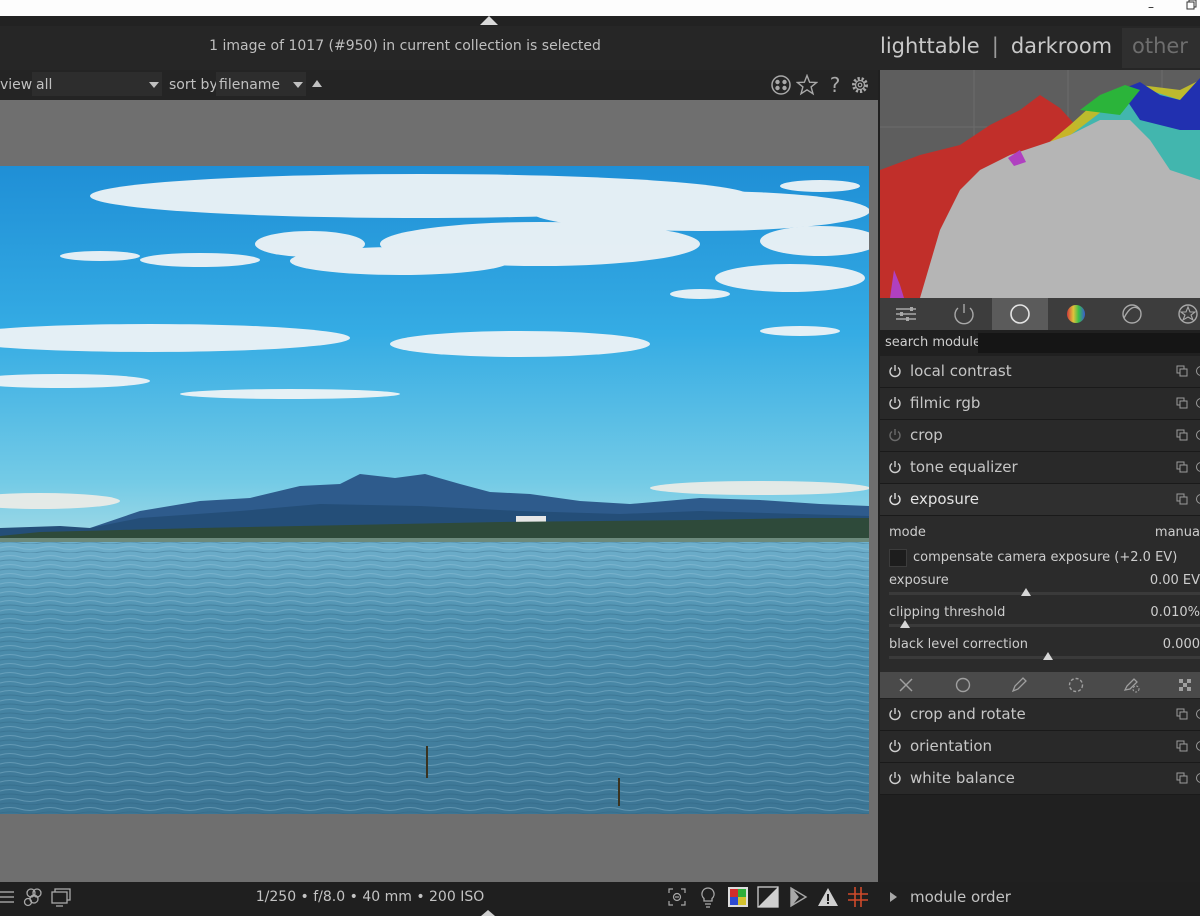 The width and height of the screenshot is (1200, 916). What do you see at coordinates (961, 371) in the screenshot?
I see `module-label: local contrast` at bounding box center [961, 371].